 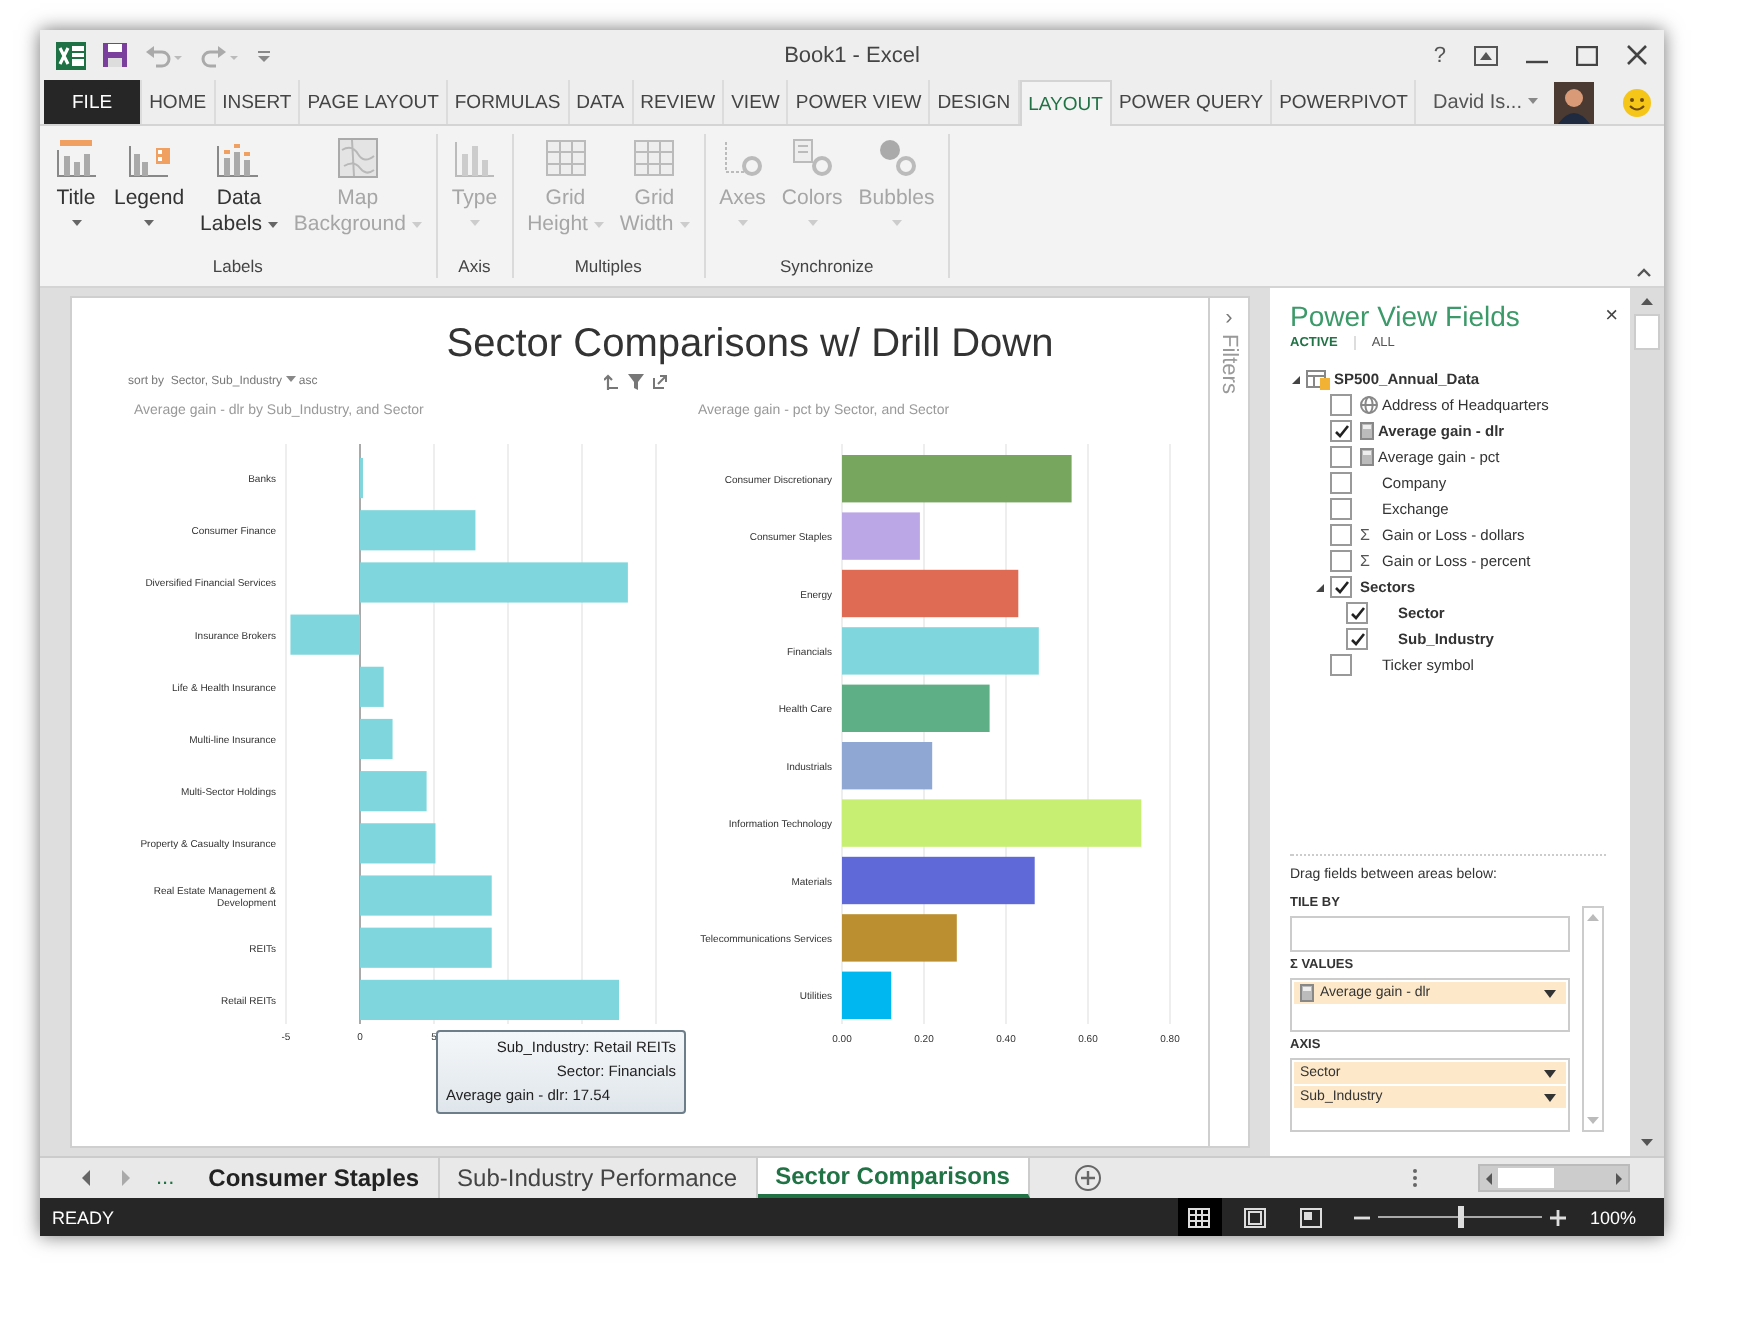 What do you see at coordinates (71, 55) in the screenshot?
I see `spreadsheet-app-icon` at bounding box center [71, 55].